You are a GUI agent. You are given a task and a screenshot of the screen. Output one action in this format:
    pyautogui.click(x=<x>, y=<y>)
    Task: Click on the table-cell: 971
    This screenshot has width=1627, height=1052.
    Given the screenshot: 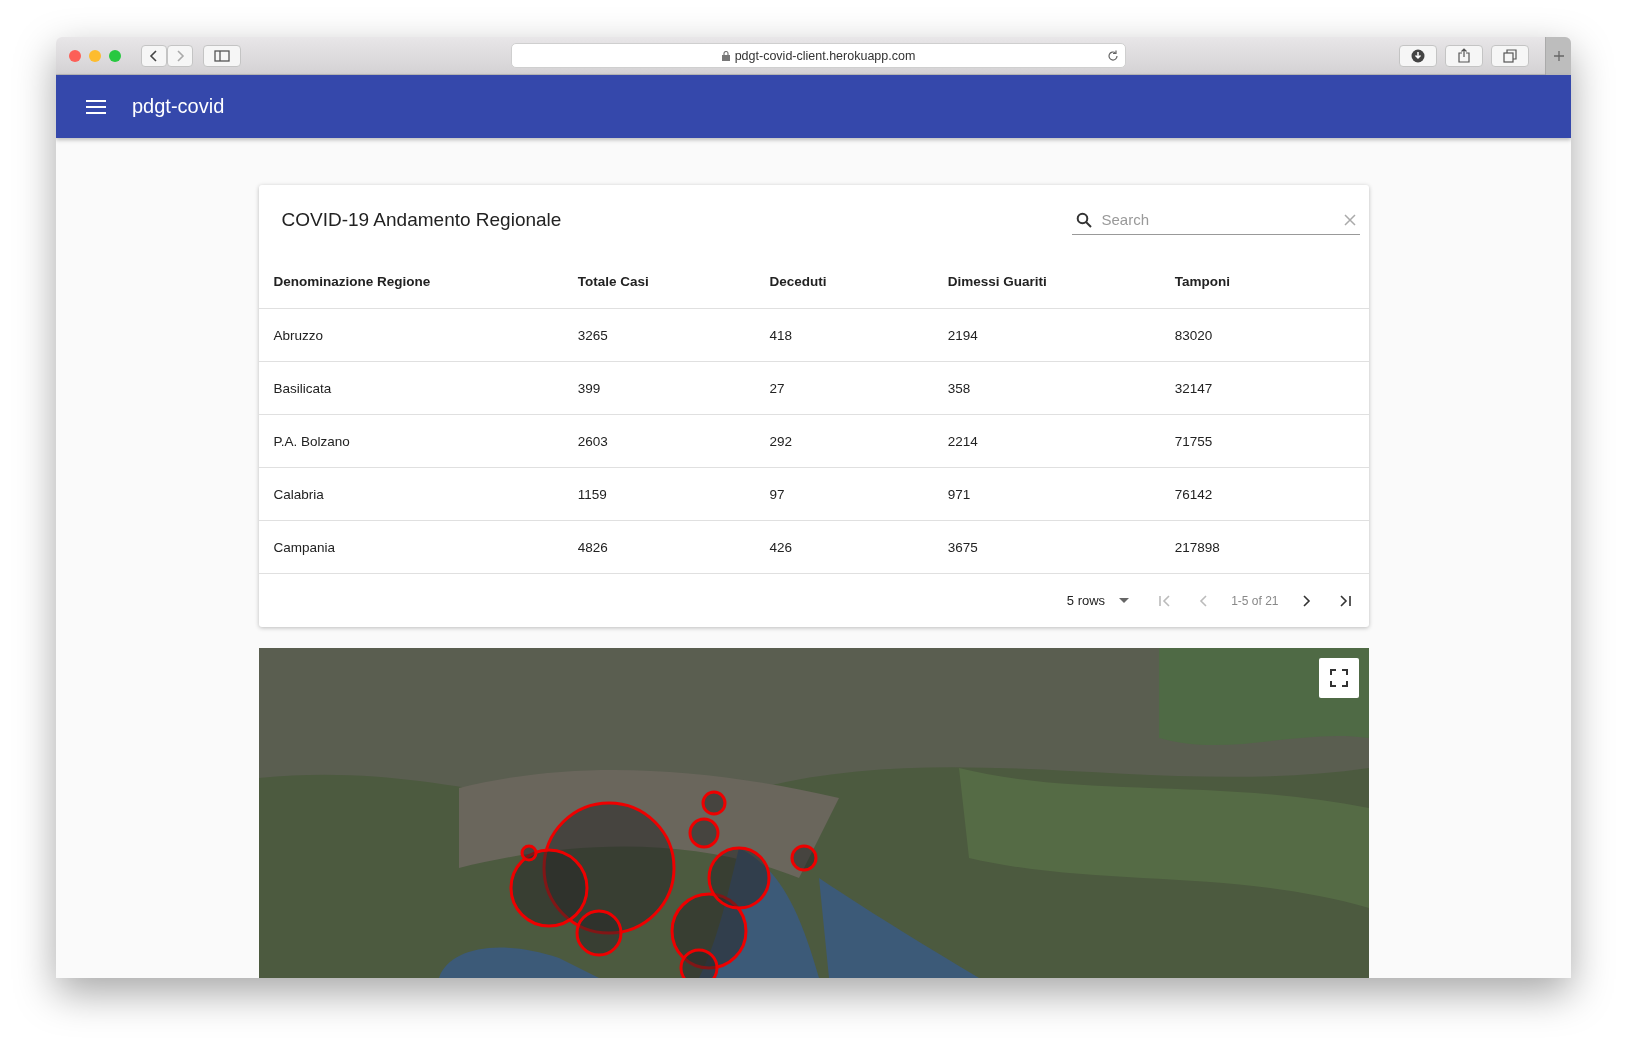 What is the action you would take?
    pyautogui.click(x=1046, y=494)
    